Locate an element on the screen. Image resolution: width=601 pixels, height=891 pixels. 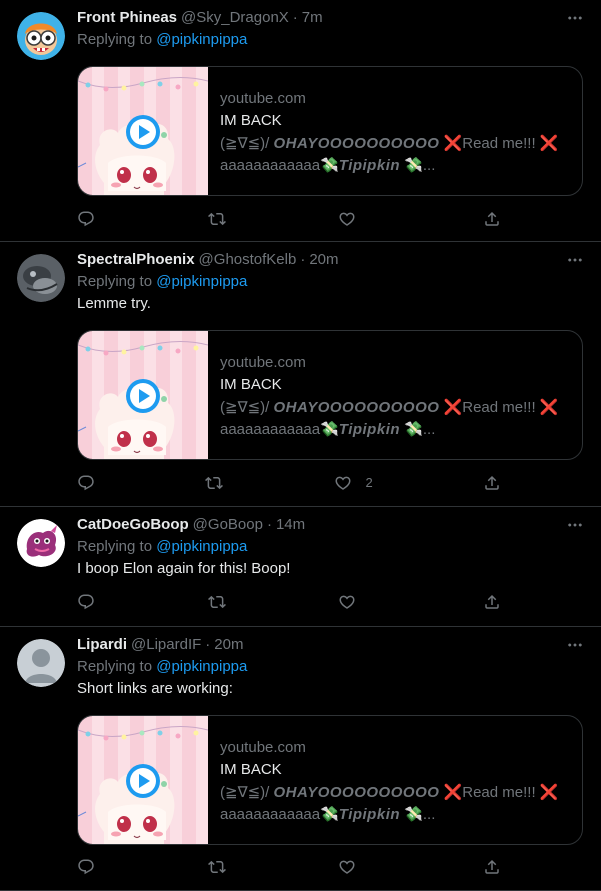
user-handle: @Sky_DragonX is located at coordinates (235, 18).